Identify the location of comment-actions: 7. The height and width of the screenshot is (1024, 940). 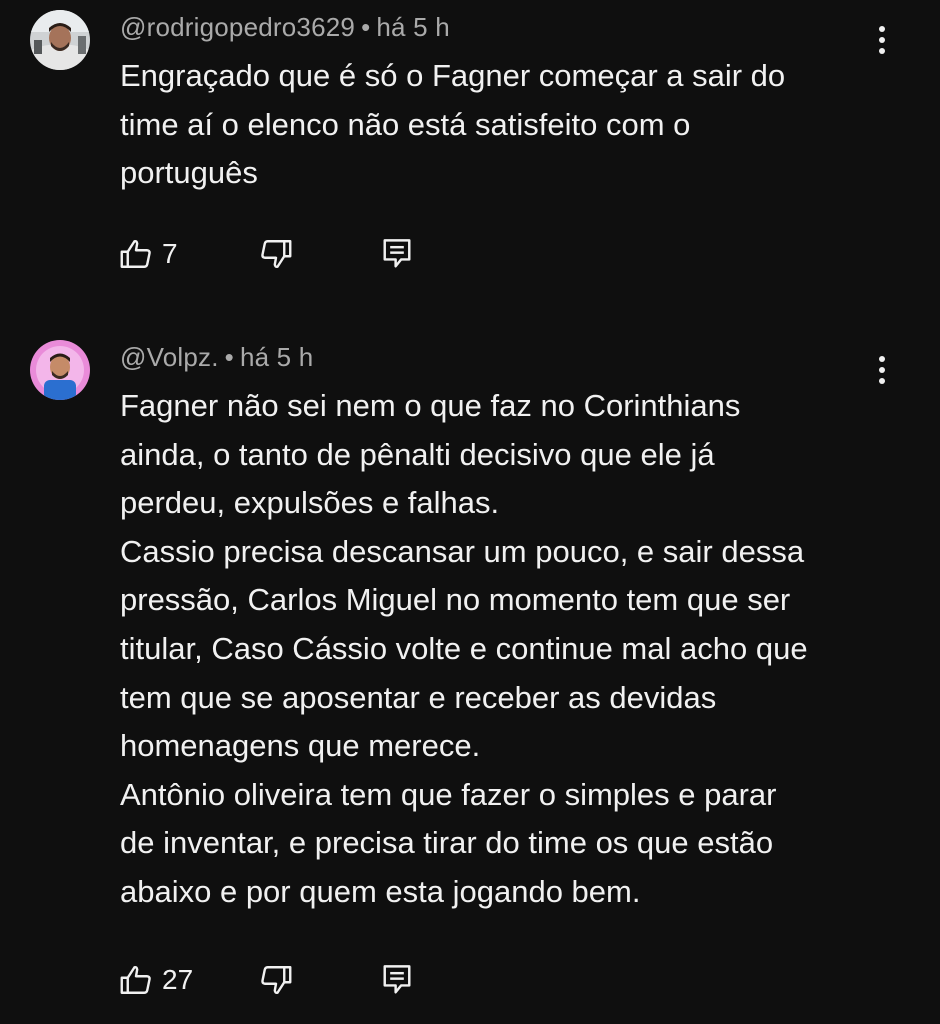
(278, 254).